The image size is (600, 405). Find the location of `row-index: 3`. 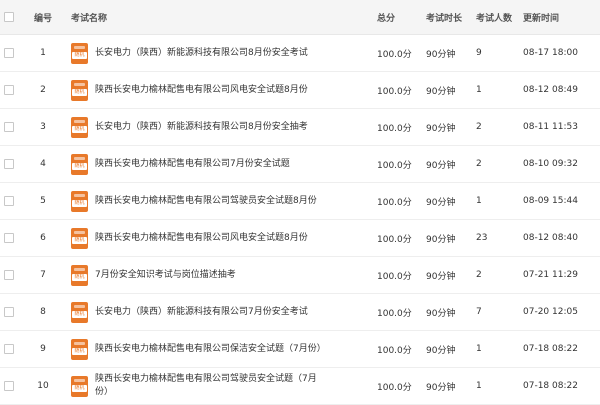

row-index: 3 is located at coordinates (43, 127).